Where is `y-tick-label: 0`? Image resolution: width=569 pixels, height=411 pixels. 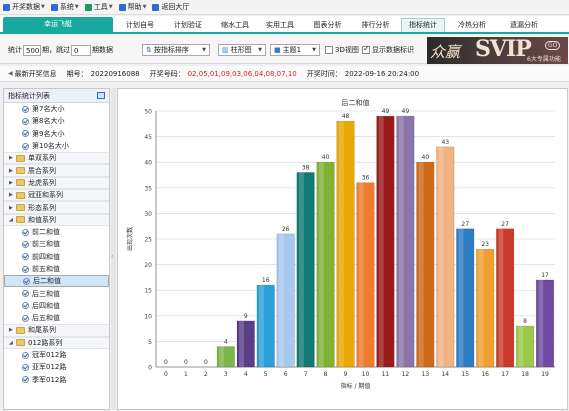
y-tick-label: 0 is located at coordinates (150, 368).